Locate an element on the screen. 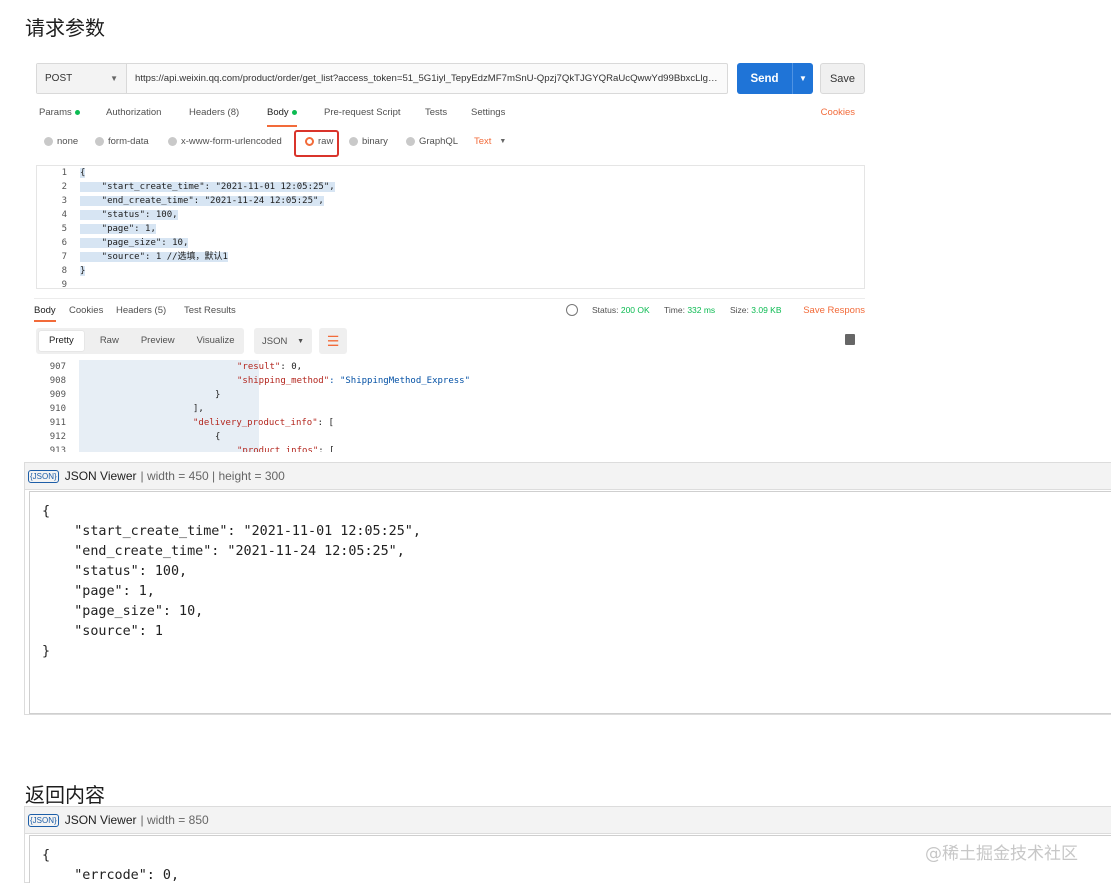  send-label: Send is located at coordinates (764, 78).